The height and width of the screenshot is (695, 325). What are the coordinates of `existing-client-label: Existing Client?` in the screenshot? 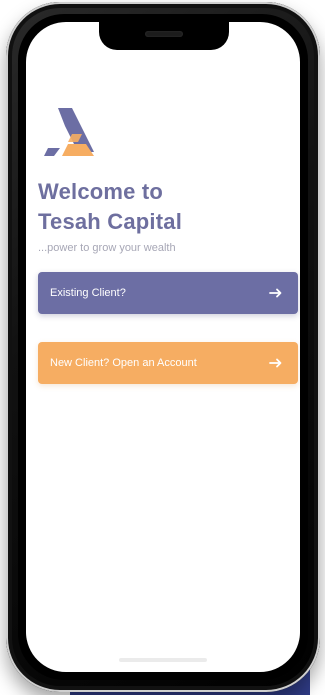 It's located at (88, 293).